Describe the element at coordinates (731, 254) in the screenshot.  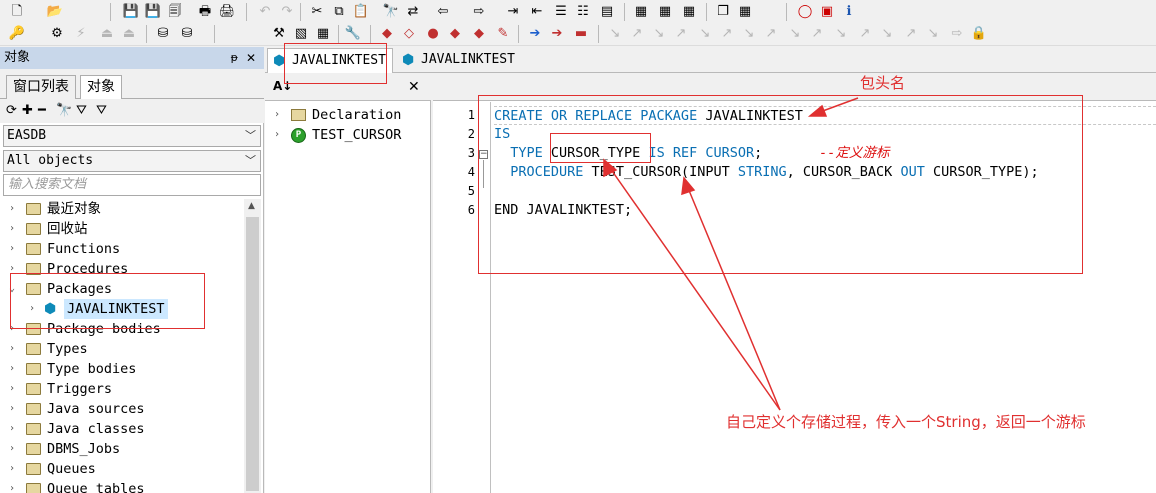
I see `annotation-arrows` at that location.